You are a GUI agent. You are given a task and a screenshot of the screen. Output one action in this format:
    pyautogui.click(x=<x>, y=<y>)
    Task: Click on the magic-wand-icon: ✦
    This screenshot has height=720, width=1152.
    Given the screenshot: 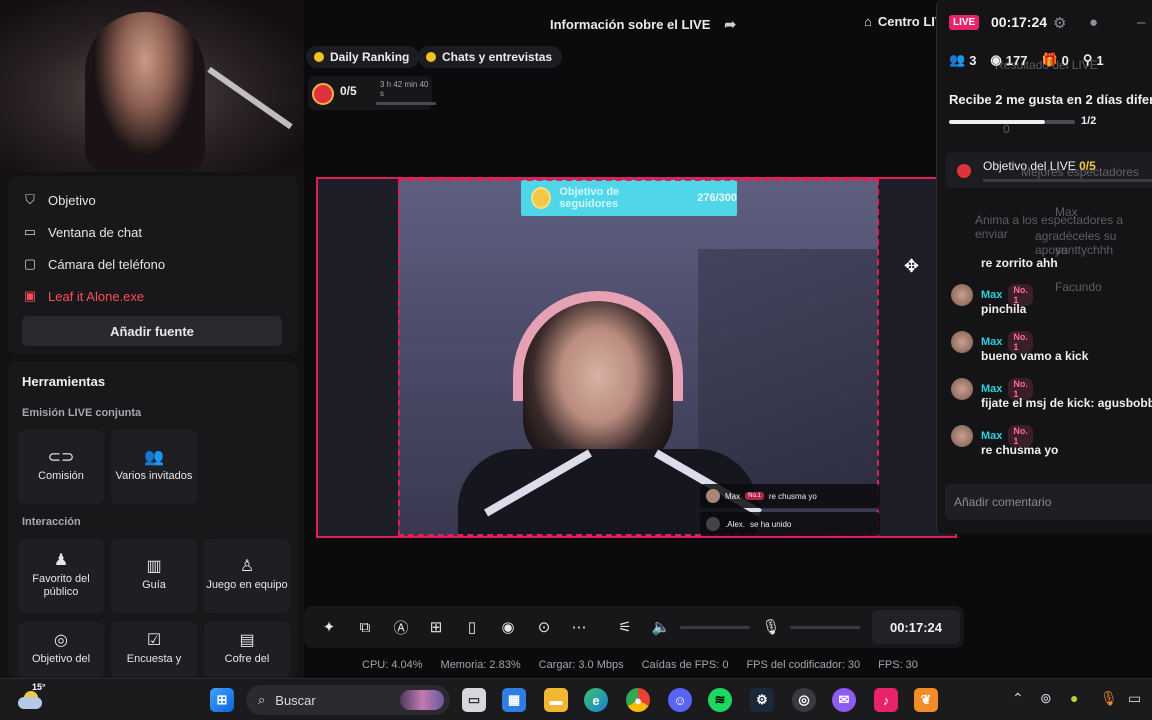 What is the action you would take?
    pyautogui.click(x=329, y=627)
    